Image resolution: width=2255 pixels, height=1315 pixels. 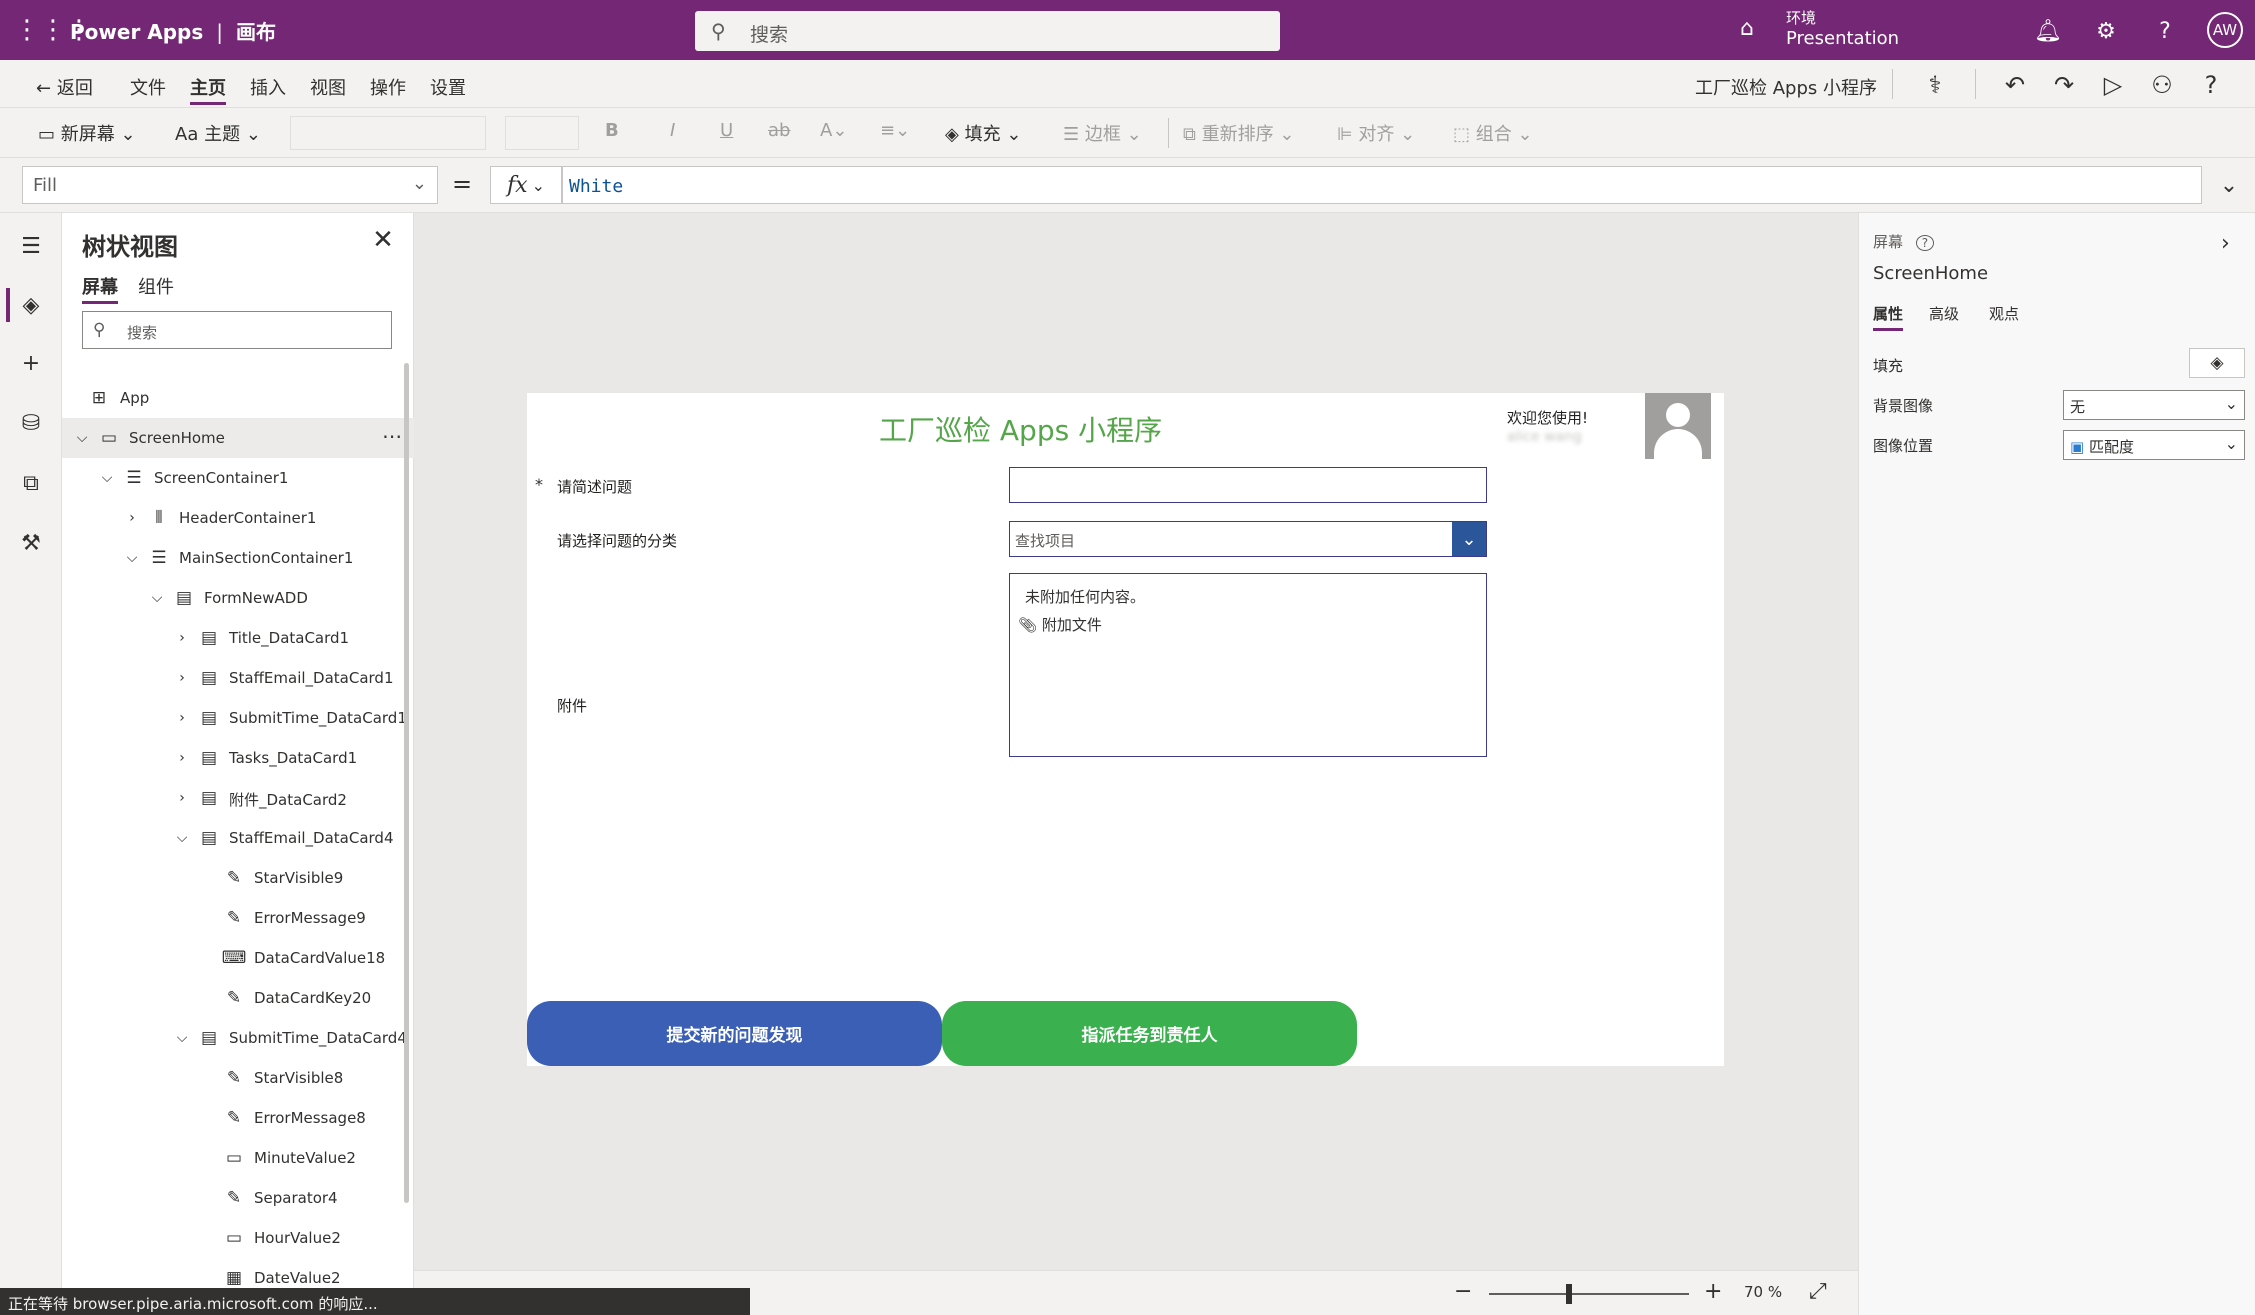 I want to click on tree-item: ⌵ ▤ SubmitTime_DataCard4, so click(x=238, y=1038).